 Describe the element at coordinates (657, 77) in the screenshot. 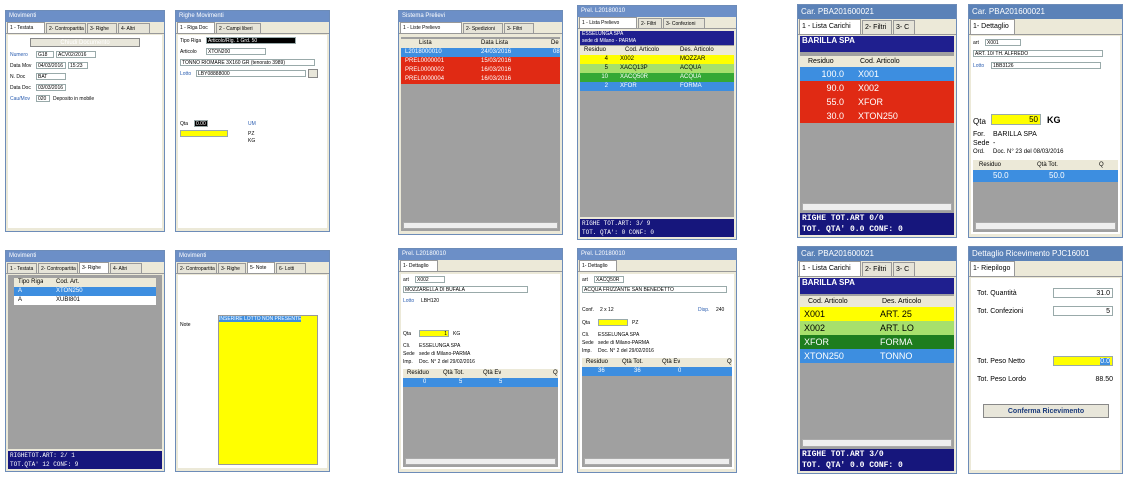

I see `list-item: 10 XACQ50R ACQUA` at that location.